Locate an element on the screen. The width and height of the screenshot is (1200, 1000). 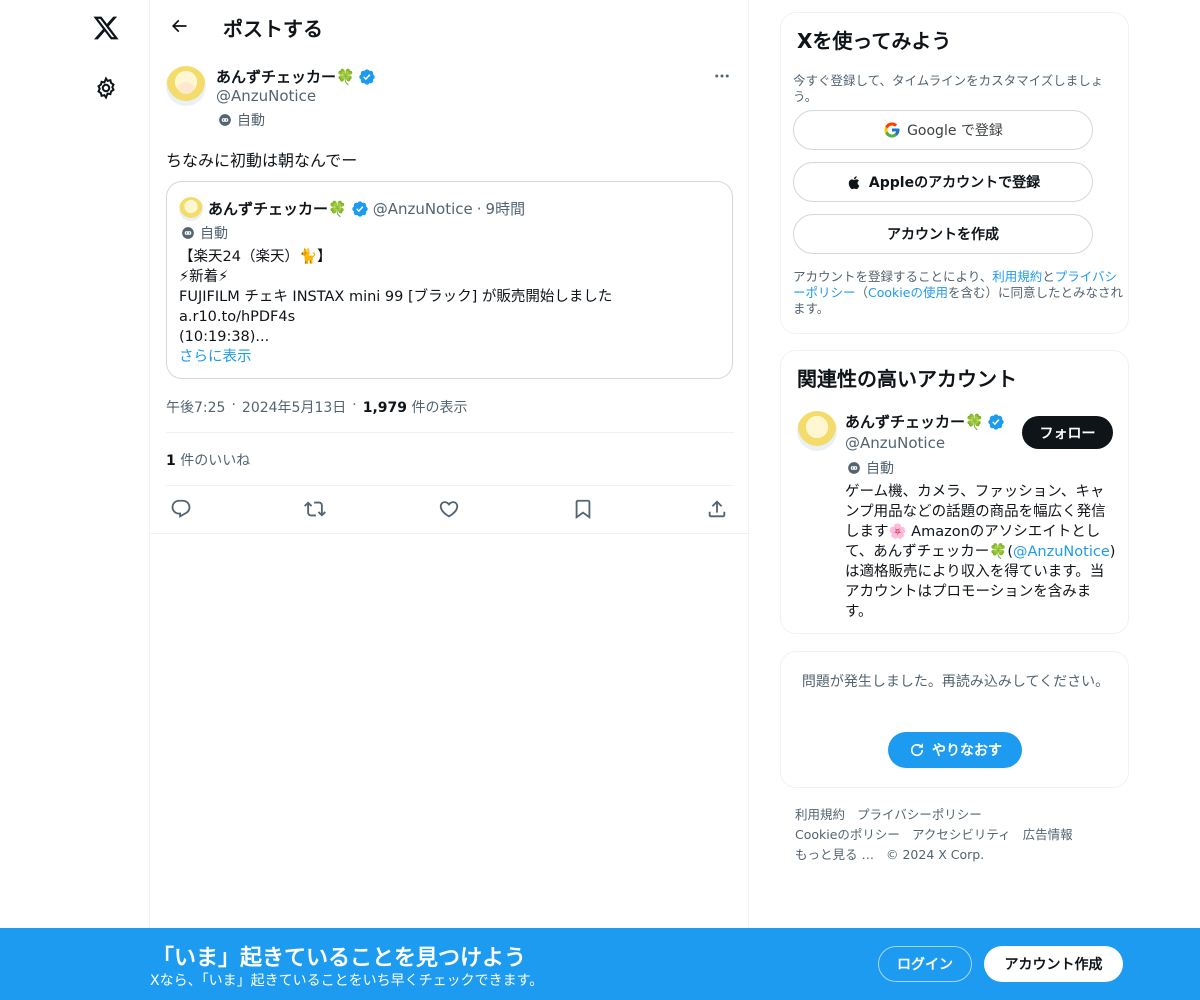
quote-header: あんずチェッカー🍀 @AnzuNotice · 9時間 is located at coordinates (366, 208).